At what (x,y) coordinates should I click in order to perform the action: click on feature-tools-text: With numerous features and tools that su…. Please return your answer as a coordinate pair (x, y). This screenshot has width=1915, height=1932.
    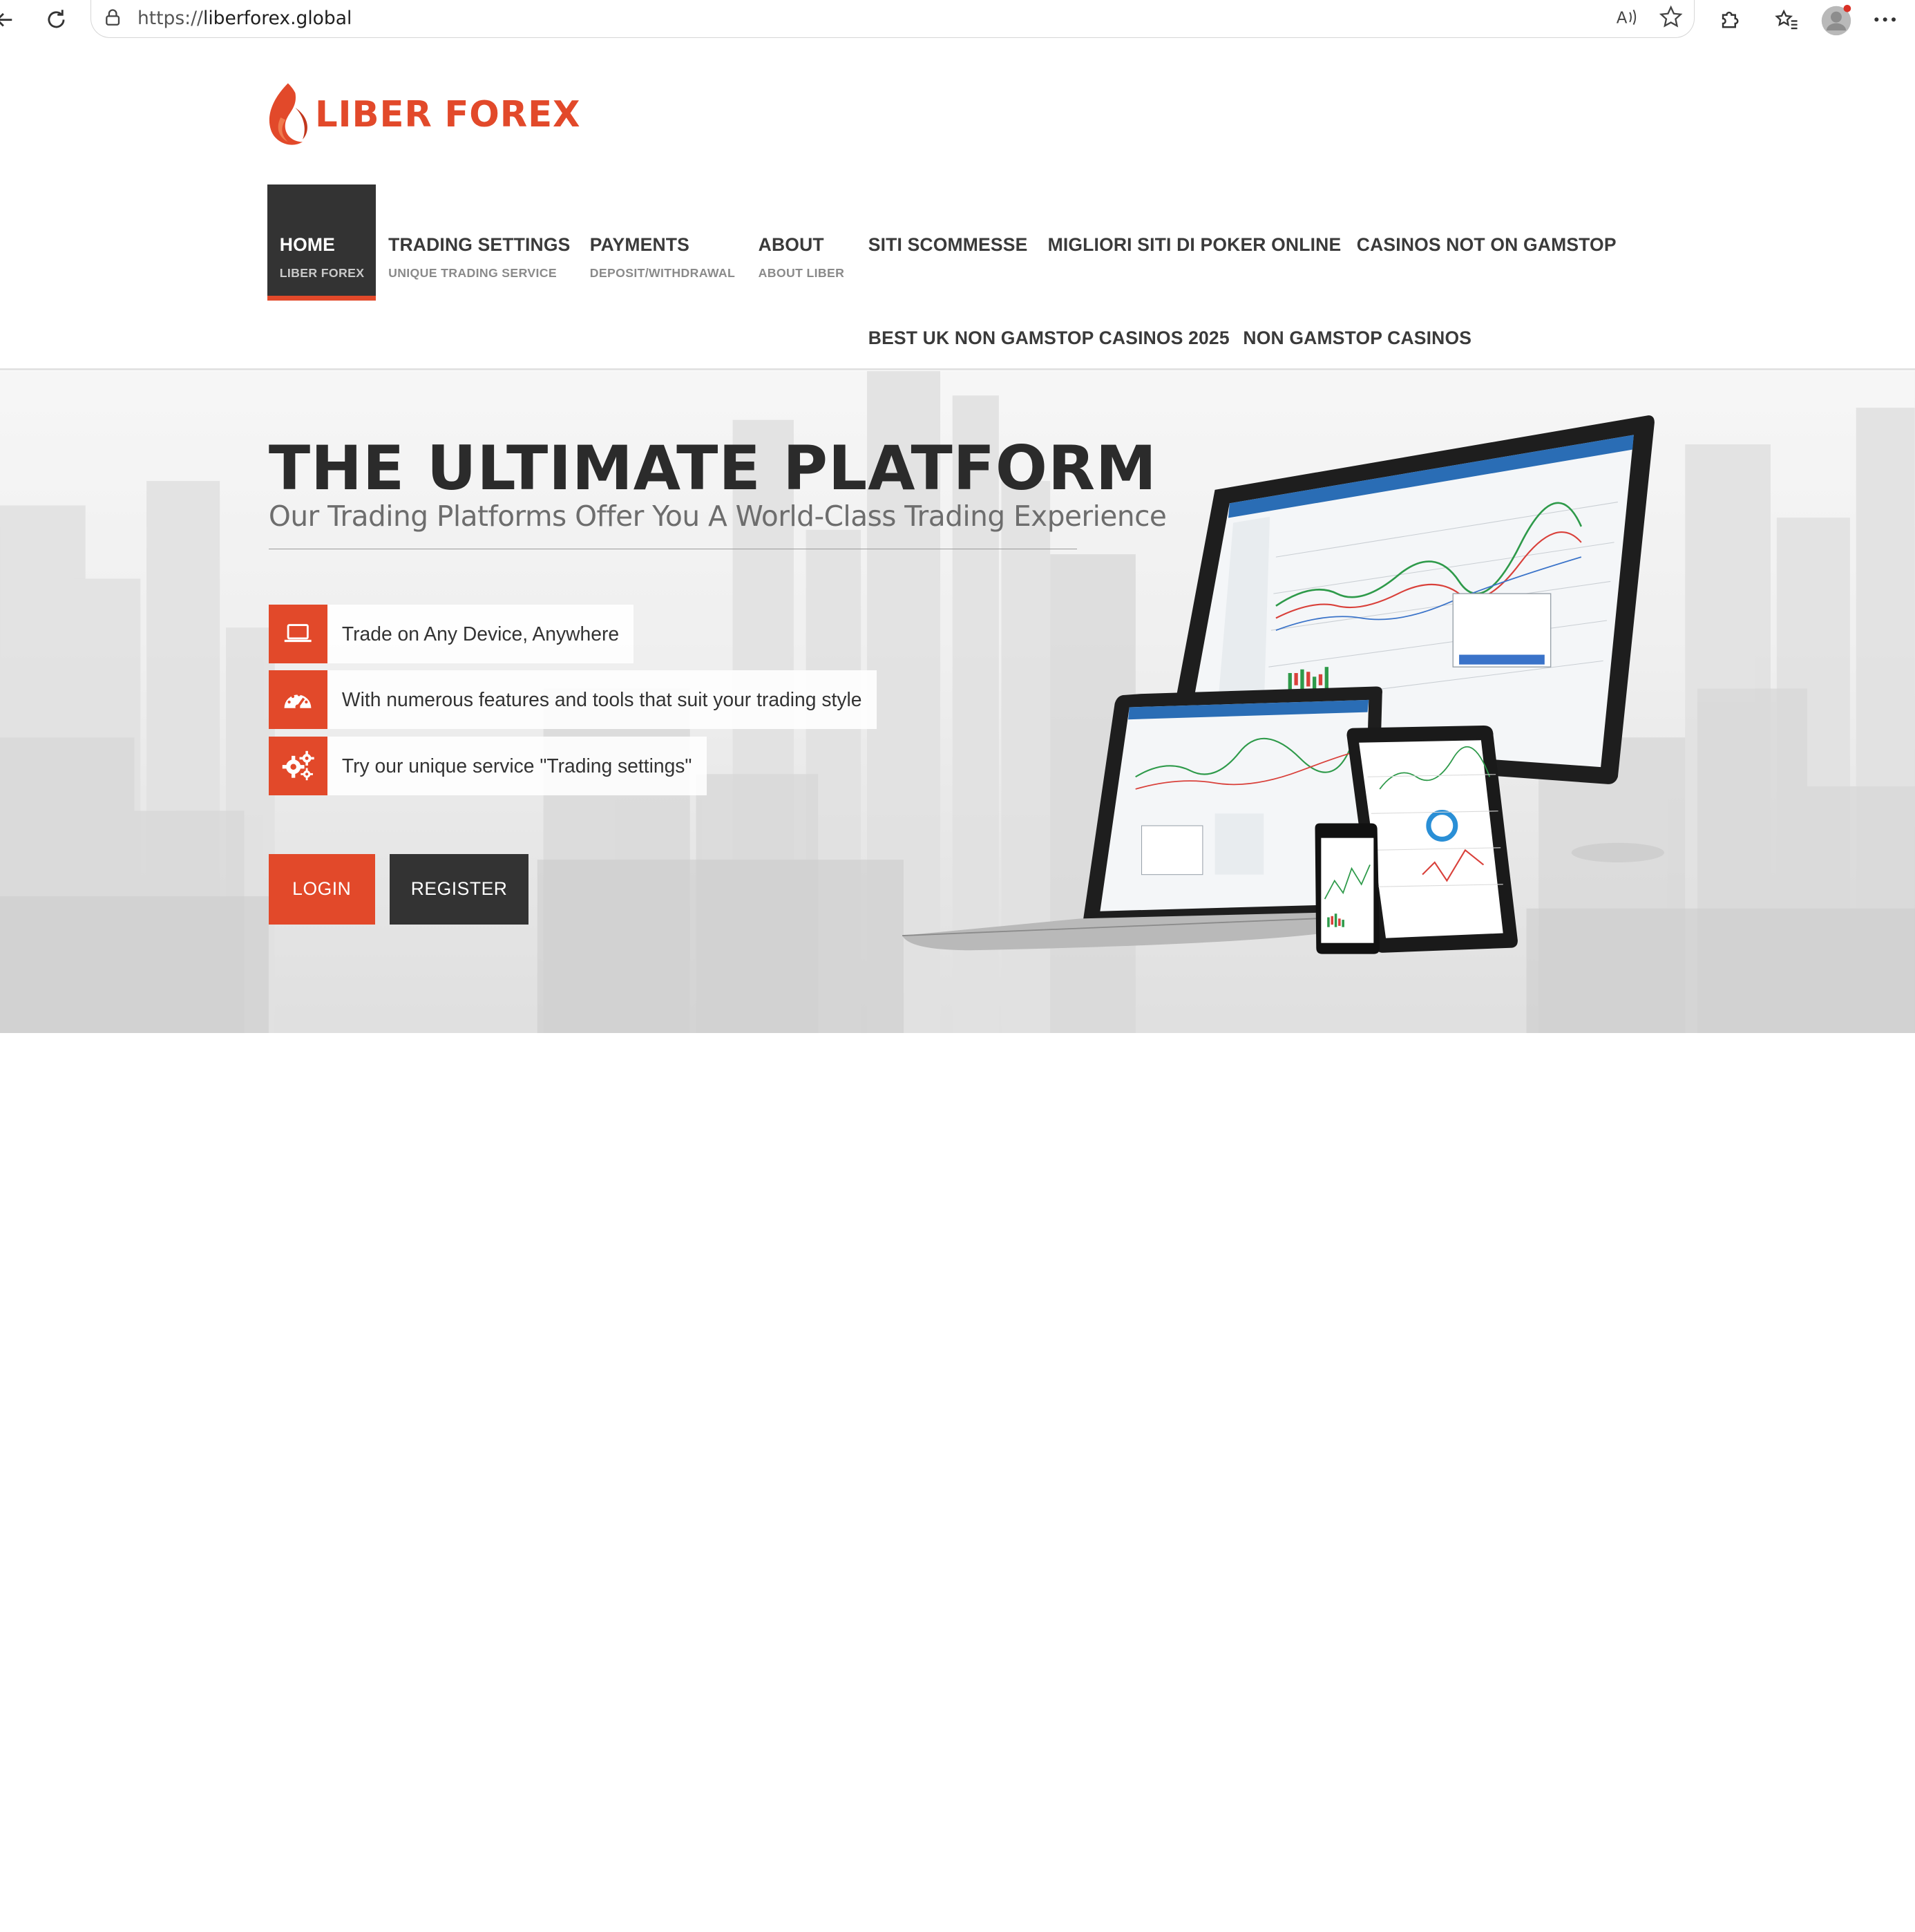
    Looking at the image, I should click on (602, 700).